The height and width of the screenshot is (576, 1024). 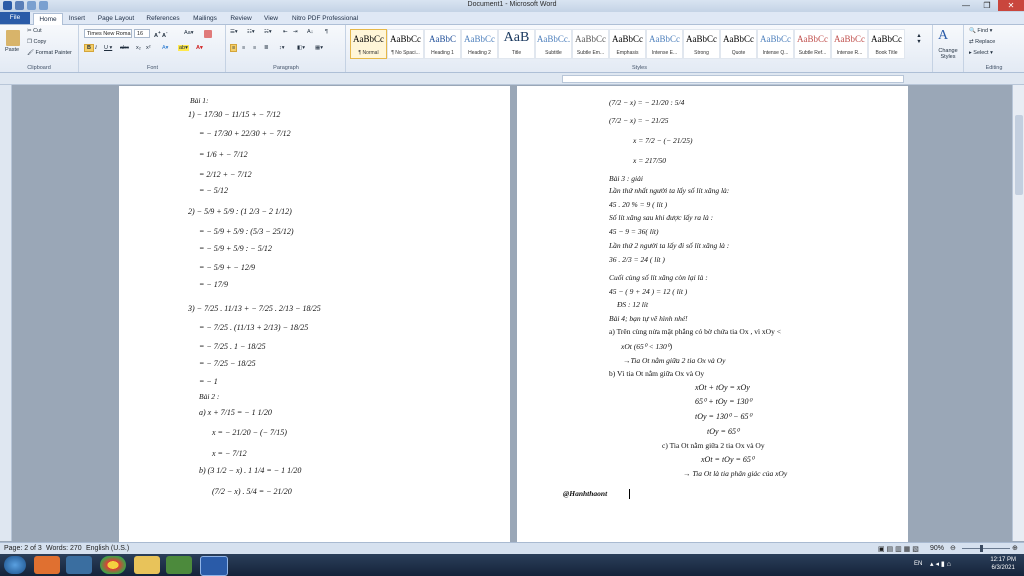 What do you see at coordinates (199, 48) in the screenshot?
I see `font-color-button: A▾` at bounding box center [199, 48].